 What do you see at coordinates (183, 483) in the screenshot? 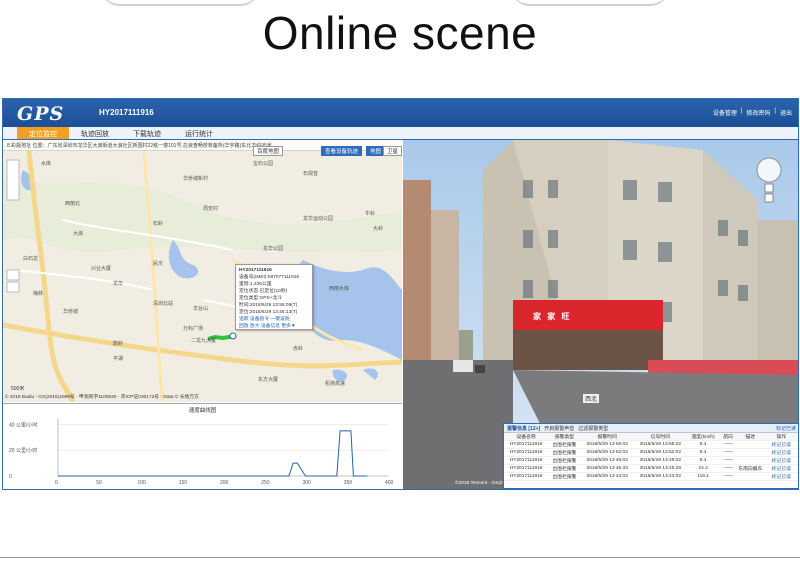
I see `x-tick-label: 150` at bounding box center [183, 483].